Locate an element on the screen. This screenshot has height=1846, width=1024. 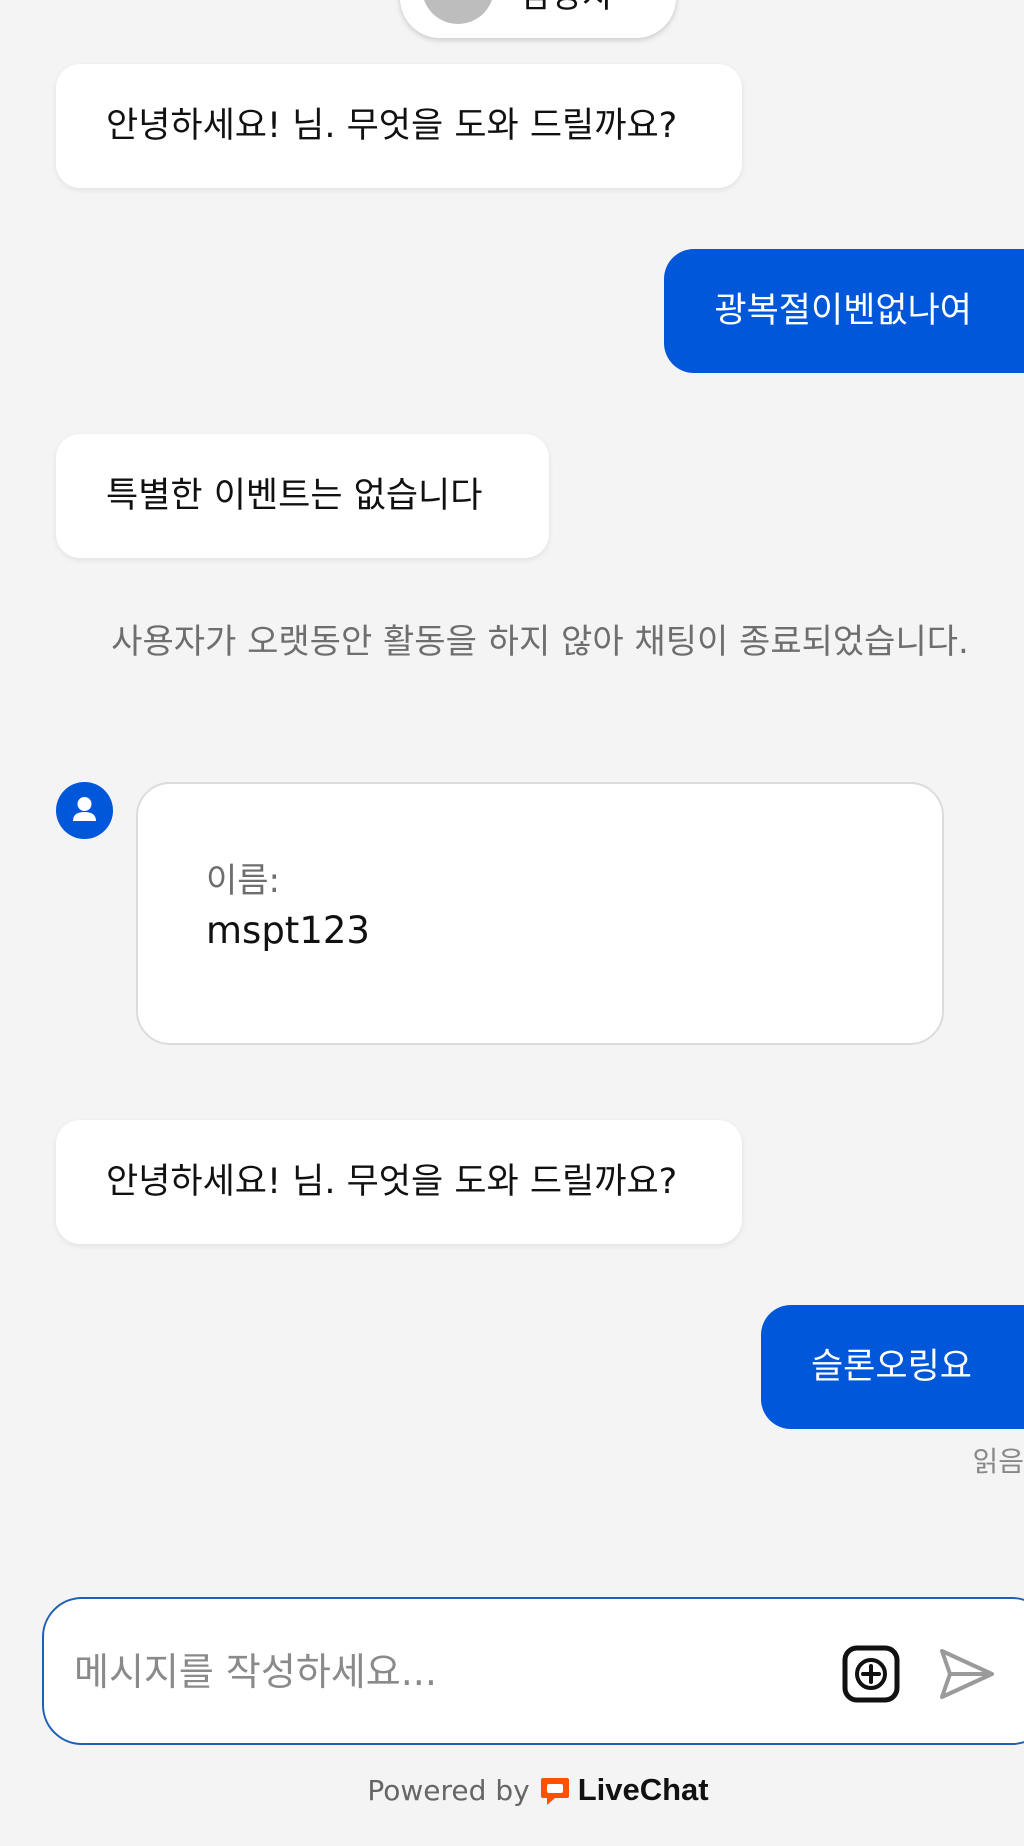
livechat-brand: LiveChat is located at coordinates (643, 1789).